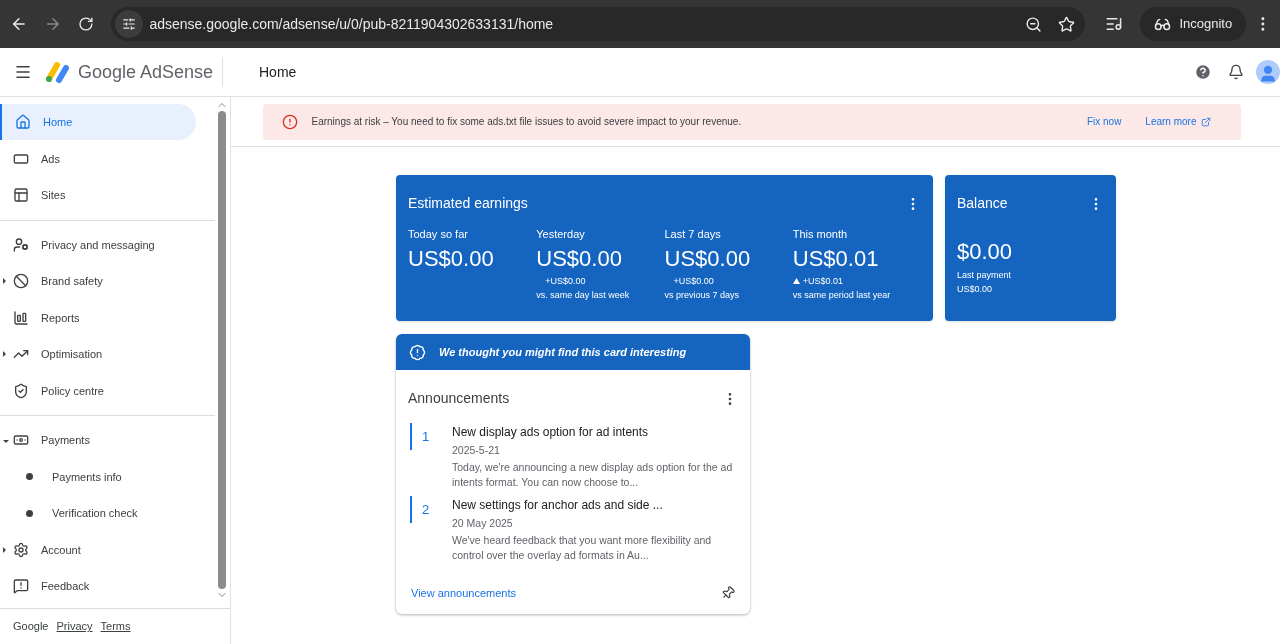  Describe the element at coordinates (796, 281) in the screenshot. I see `up-triangle-icon` at that location.